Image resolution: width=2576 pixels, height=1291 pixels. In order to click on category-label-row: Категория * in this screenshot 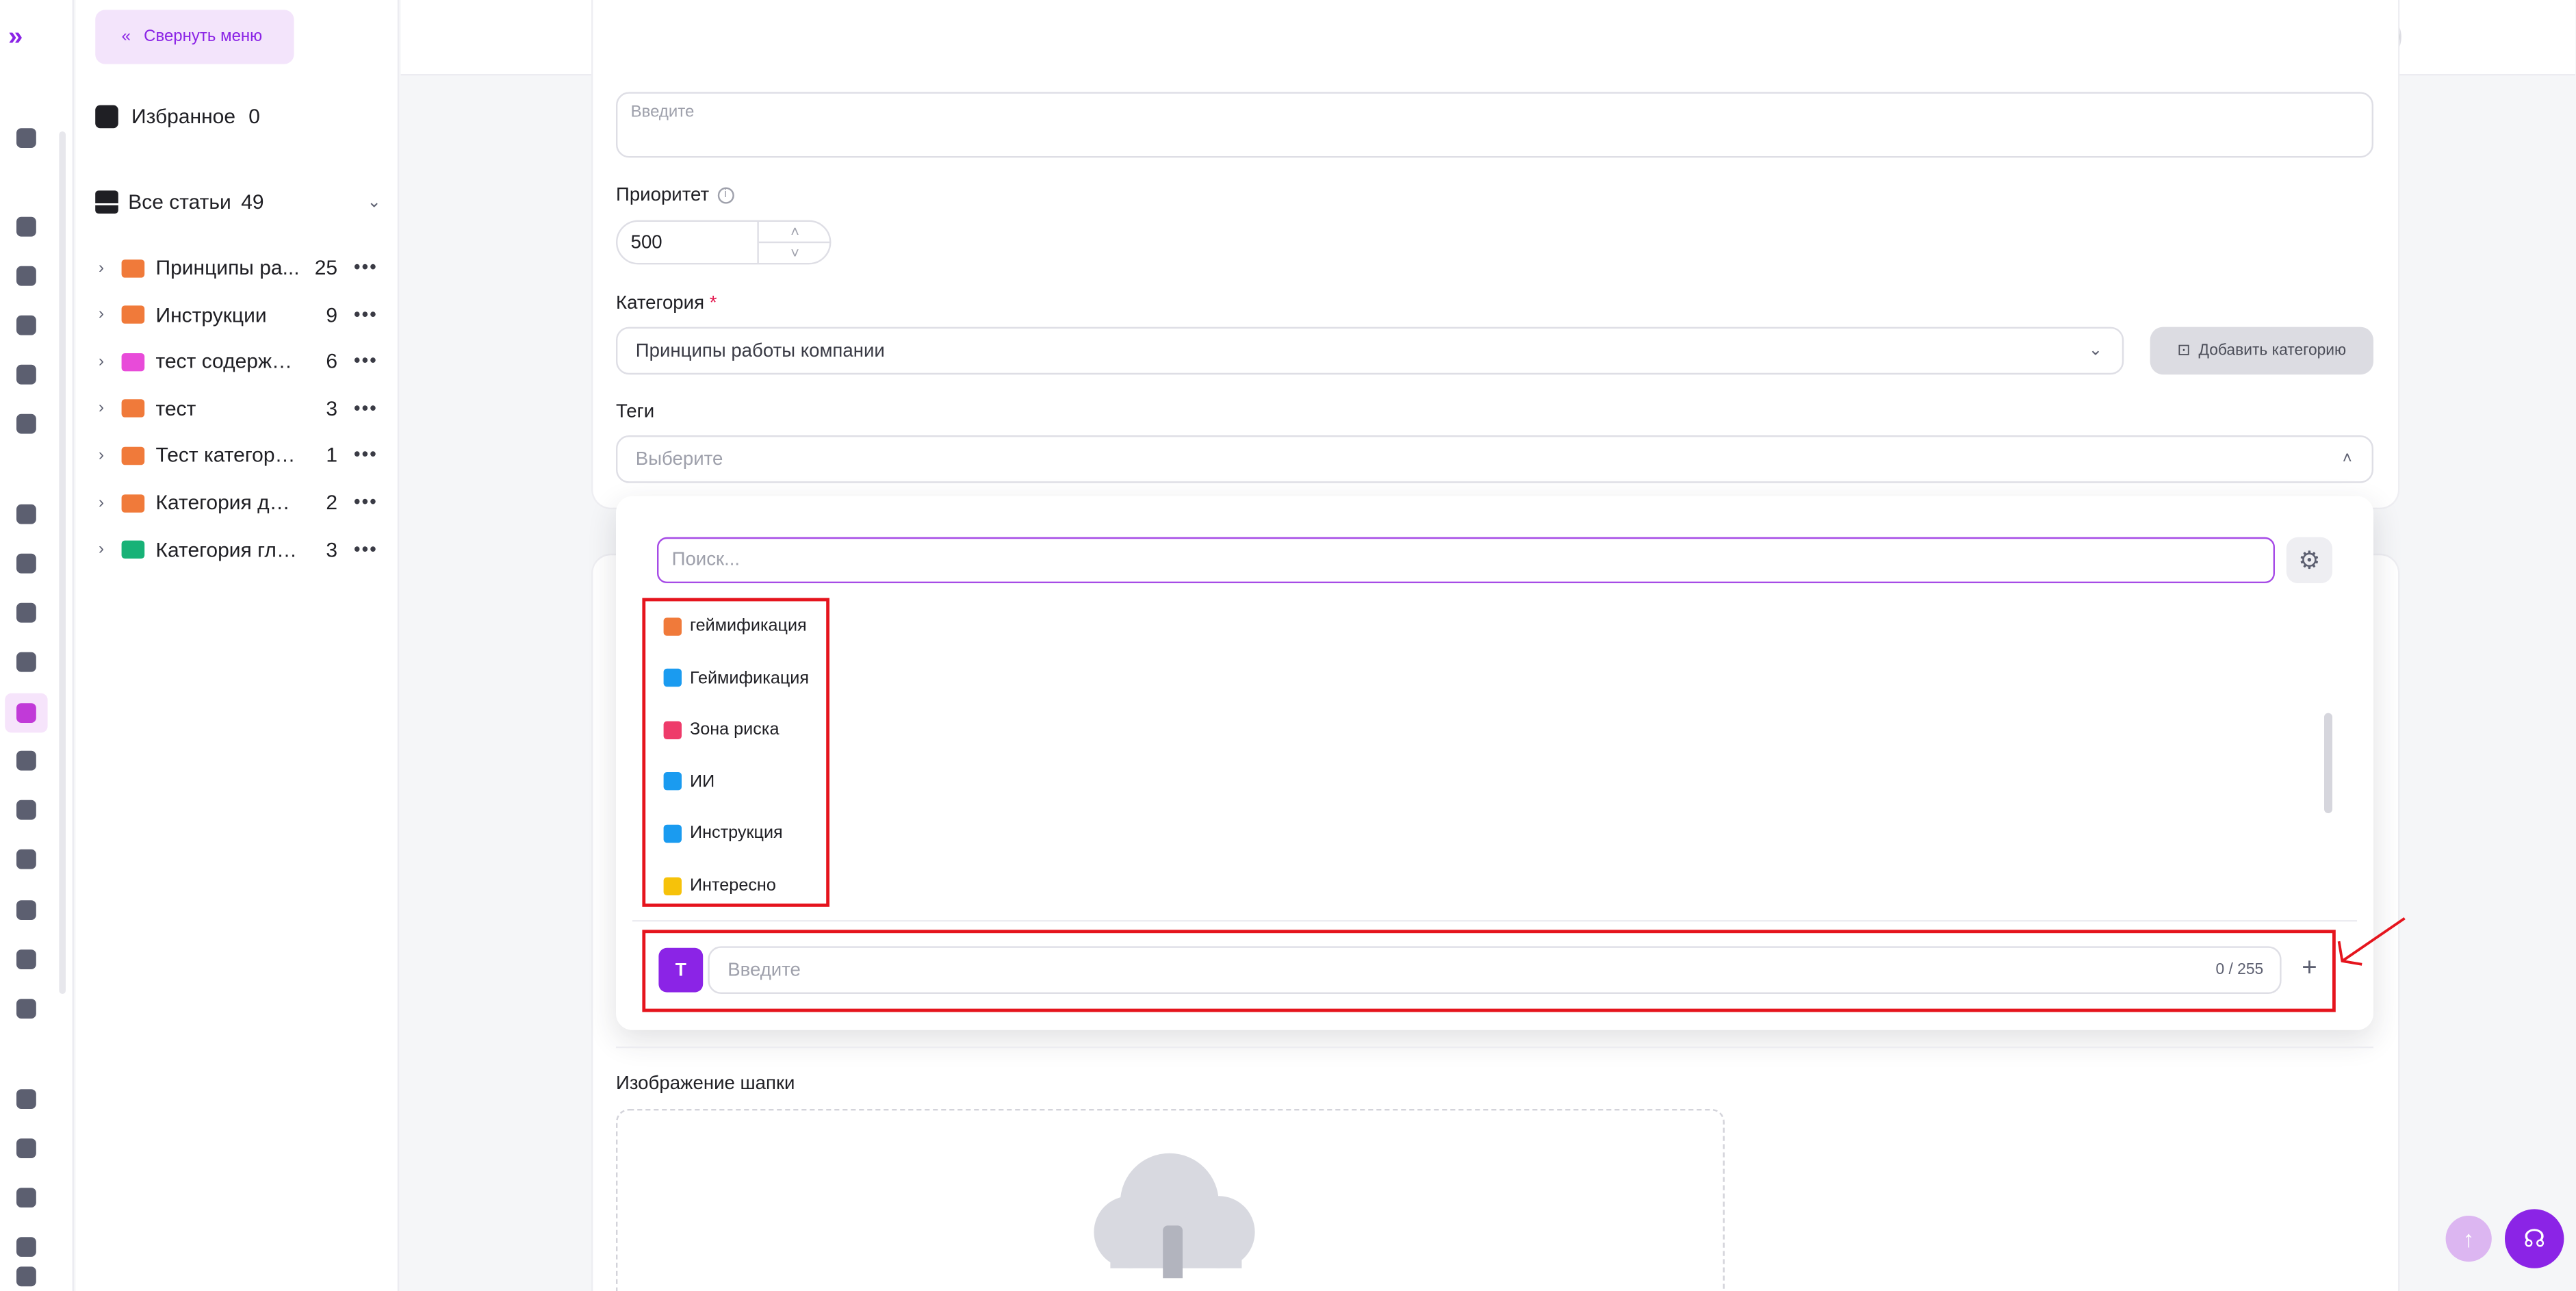, I will do `click(666, 304)`.